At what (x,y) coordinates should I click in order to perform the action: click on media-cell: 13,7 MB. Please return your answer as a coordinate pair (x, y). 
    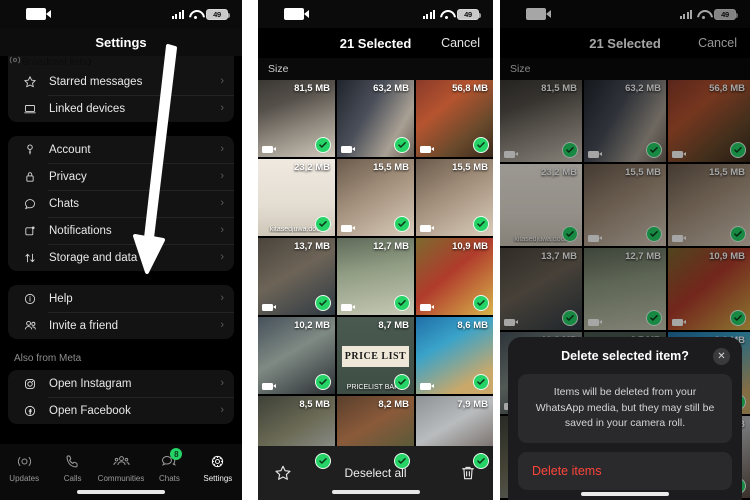
    Looking at the image, I should click on (296, 276).